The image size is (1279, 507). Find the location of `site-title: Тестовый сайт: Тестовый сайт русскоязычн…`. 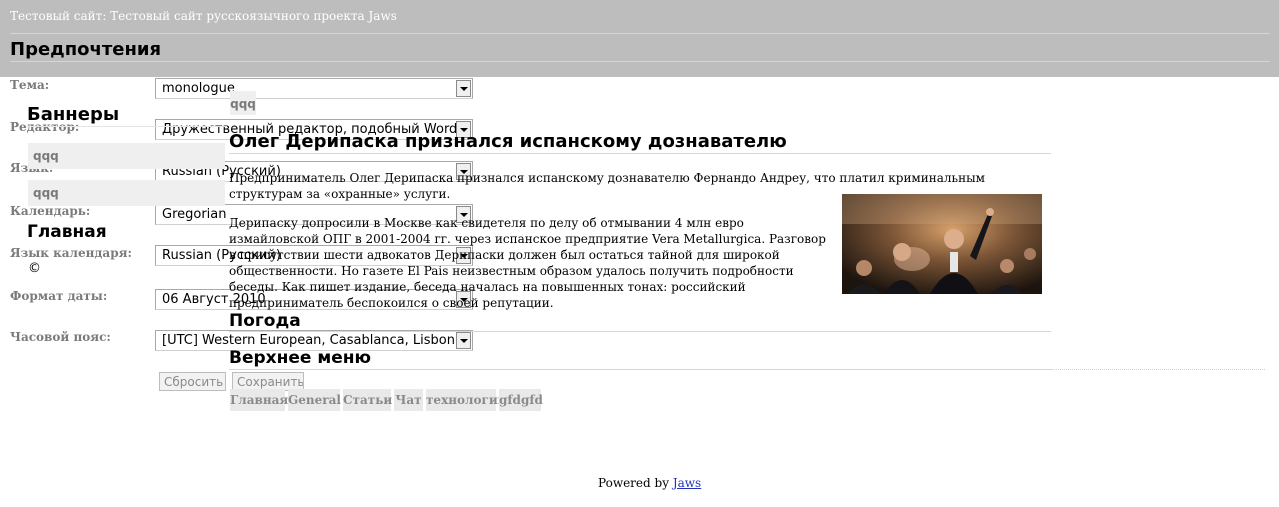

site-title: Тестовый сайт: Тестовый сайт русскоязычн… is located at coordinates (203, 16).